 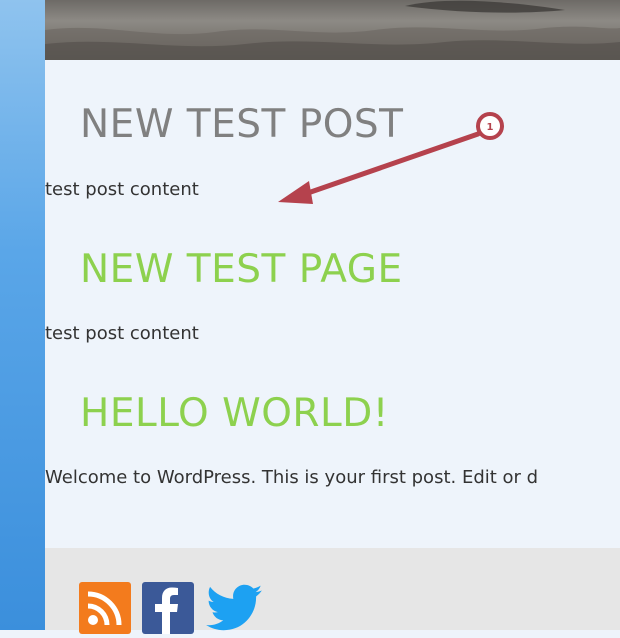 I want to click on post-title-hello-world: HELLO WORLD!, so click(x=234, y=413).